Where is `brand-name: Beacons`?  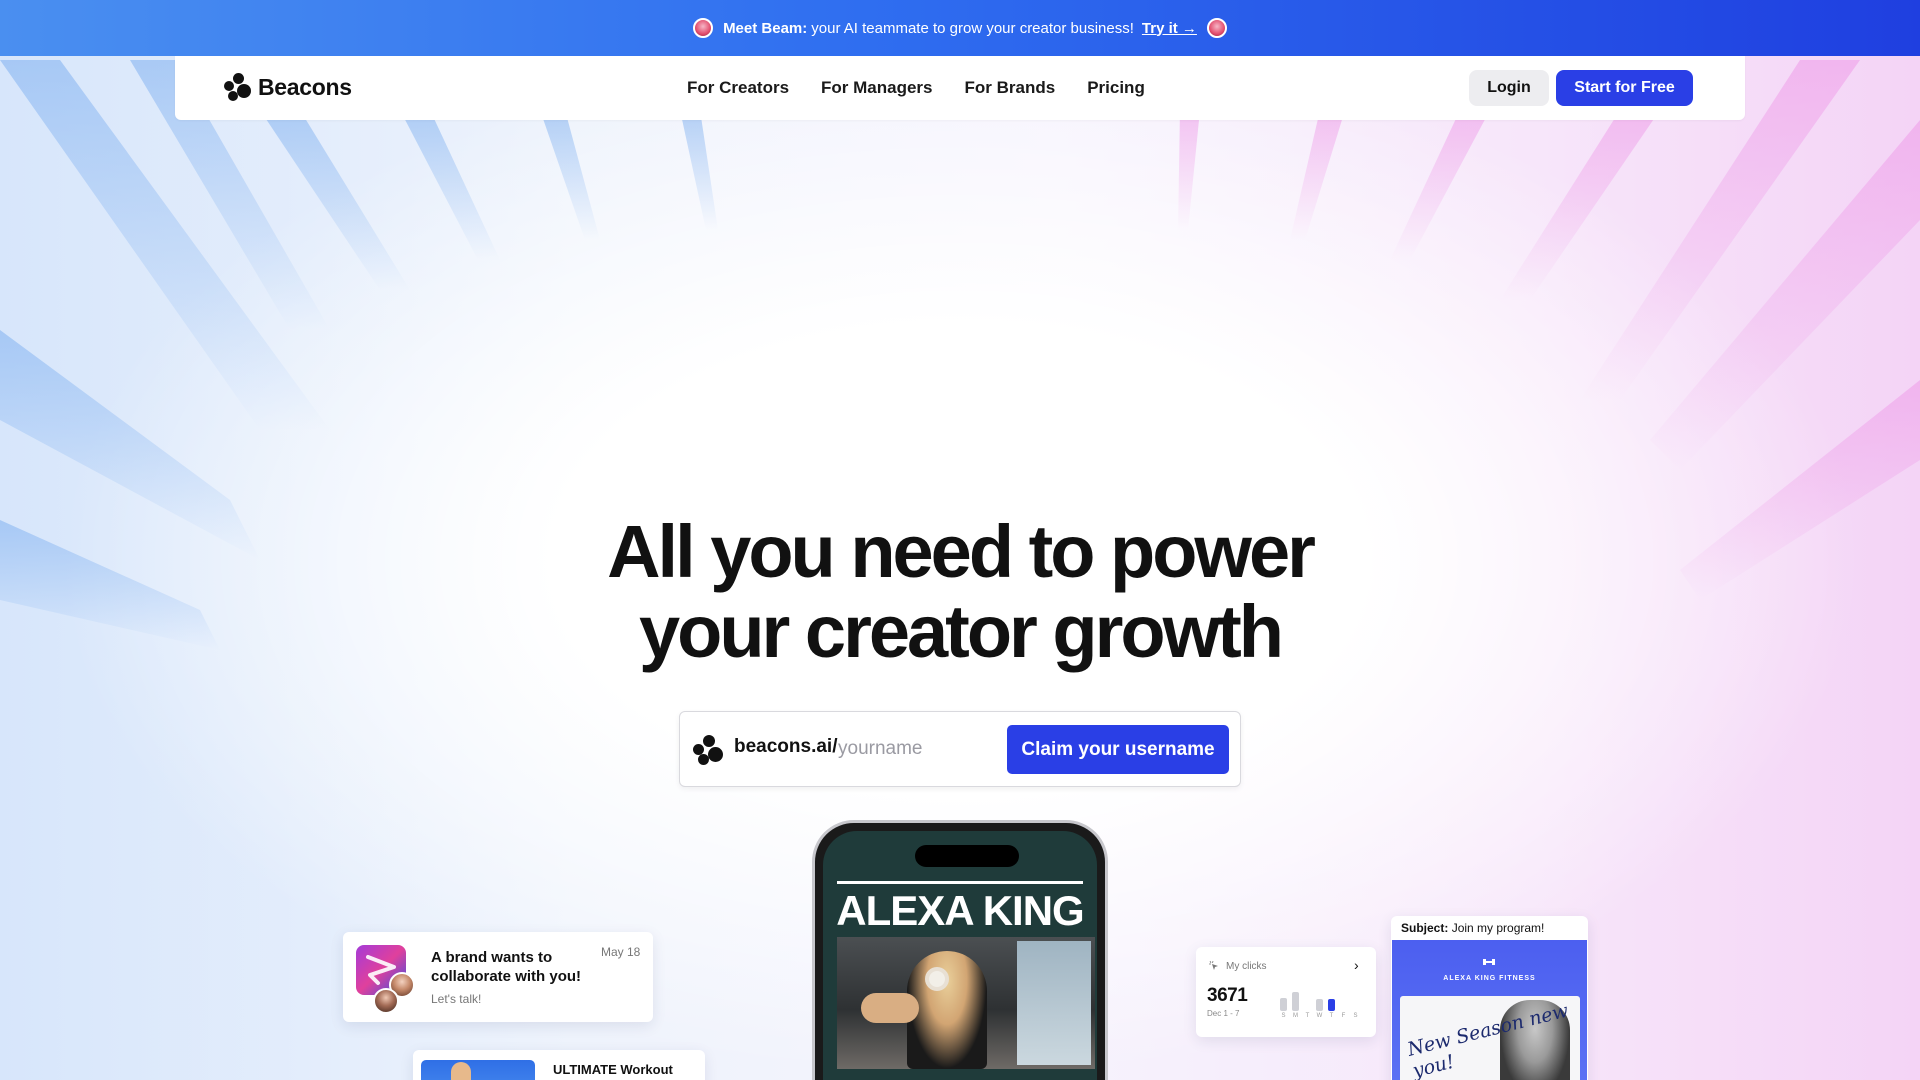 brand-name: Beacons is located at coordinates (305, 86).